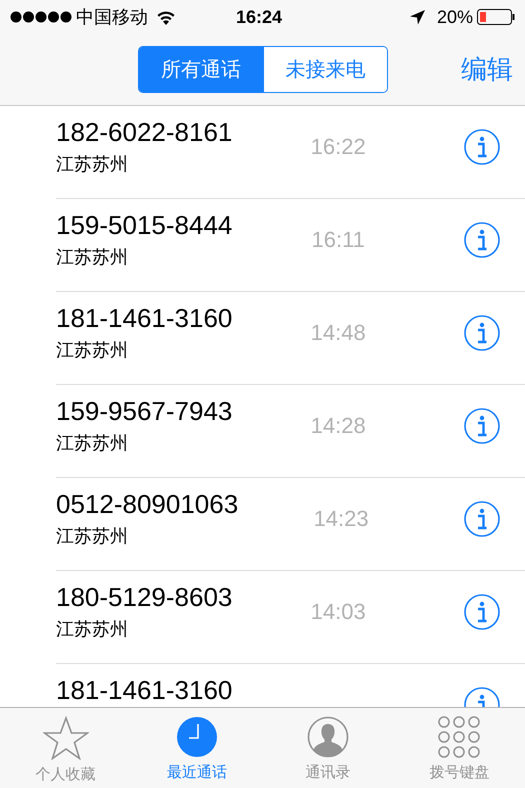 This screenshot has width=525, height=788. Describe the element at coordinates (144, 225) in the screenshot. I see `phone-number: 159-5015-8444` at that location.